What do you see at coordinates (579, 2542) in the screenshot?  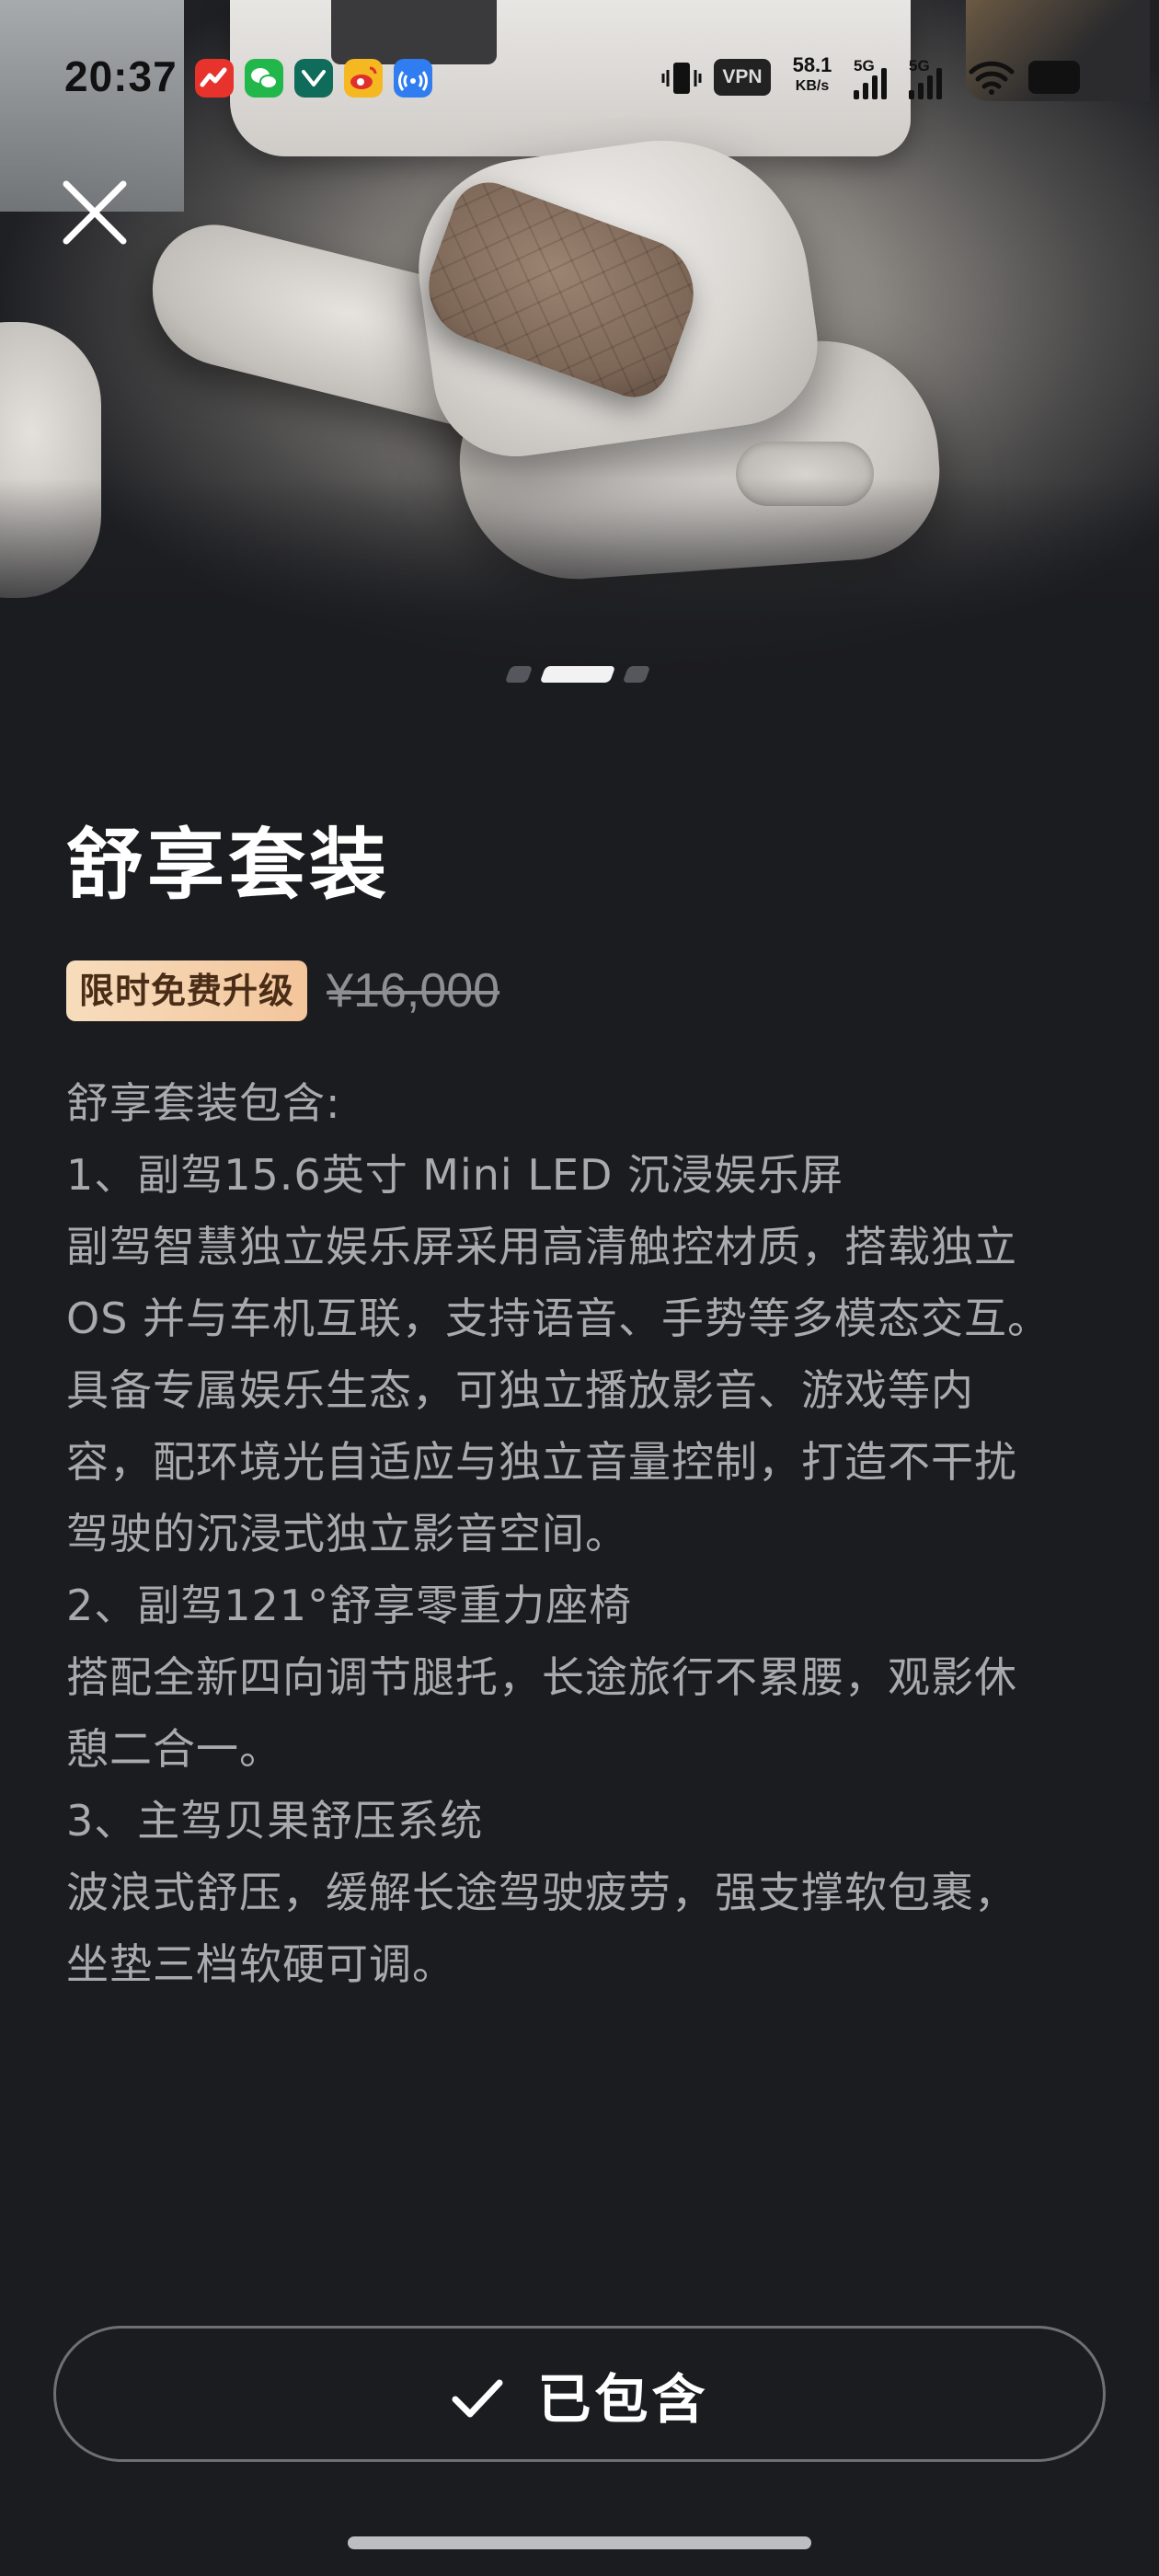 I see `home-indicator` at bounding box center [579, 2542].